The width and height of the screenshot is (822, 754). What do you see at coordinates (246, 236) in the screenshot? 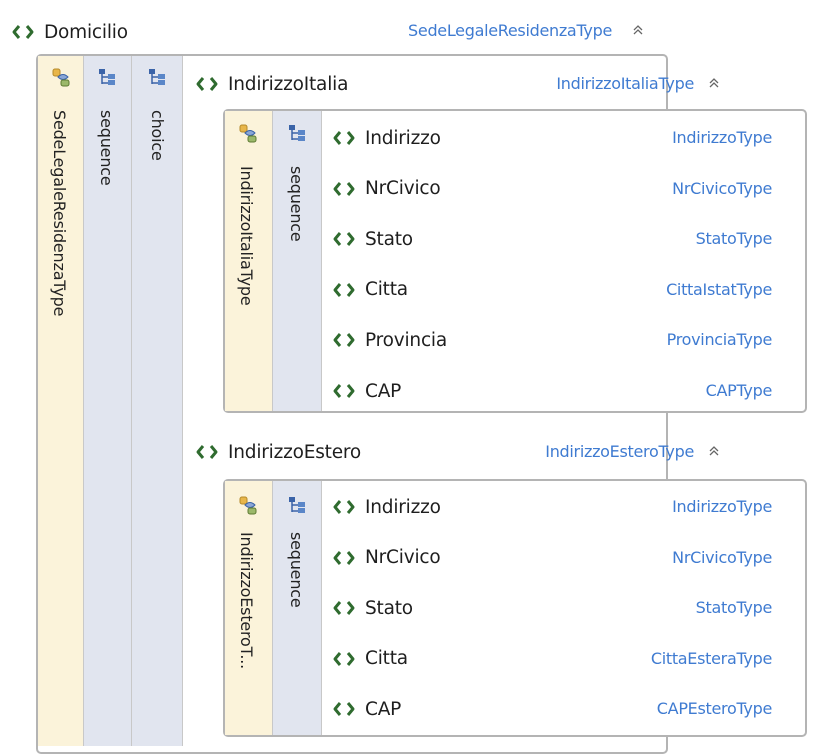
I see `type-column-label: IndirizzoItaliaType` at bounding box center [246, 236].